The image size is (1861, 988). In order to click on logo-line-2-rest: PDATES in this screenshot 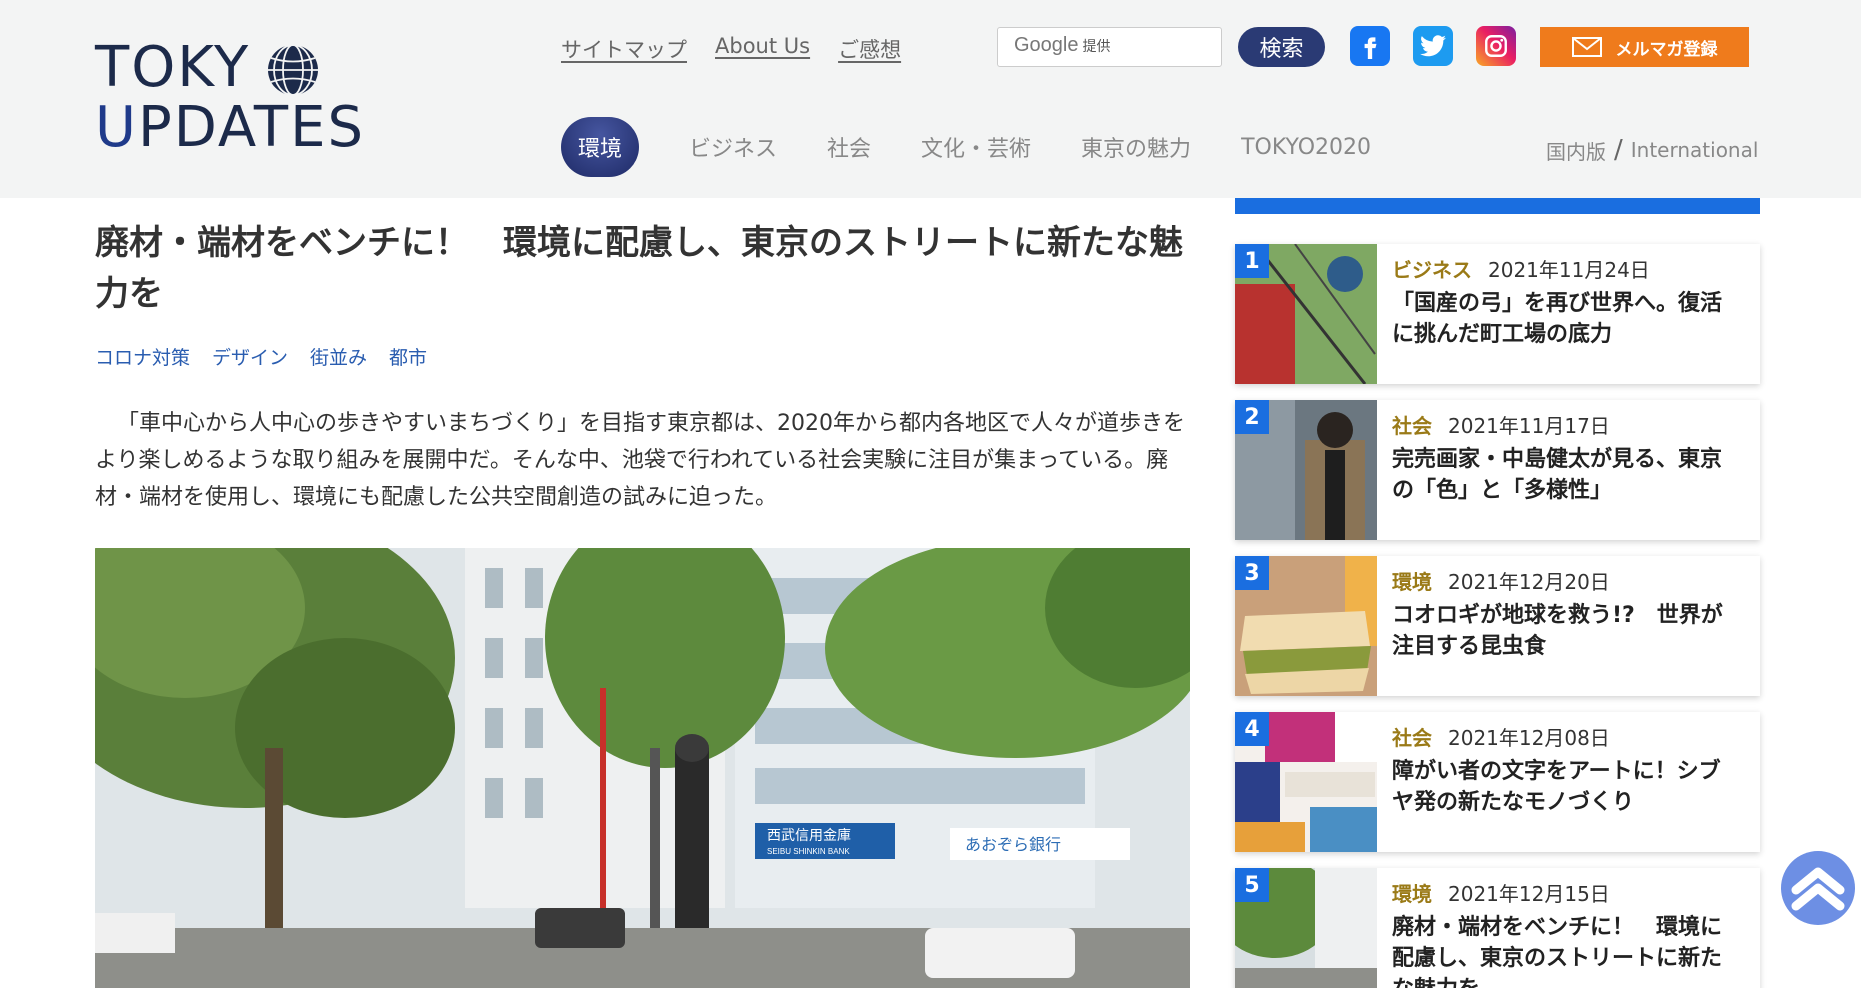, I will do `click(252, 127)`.